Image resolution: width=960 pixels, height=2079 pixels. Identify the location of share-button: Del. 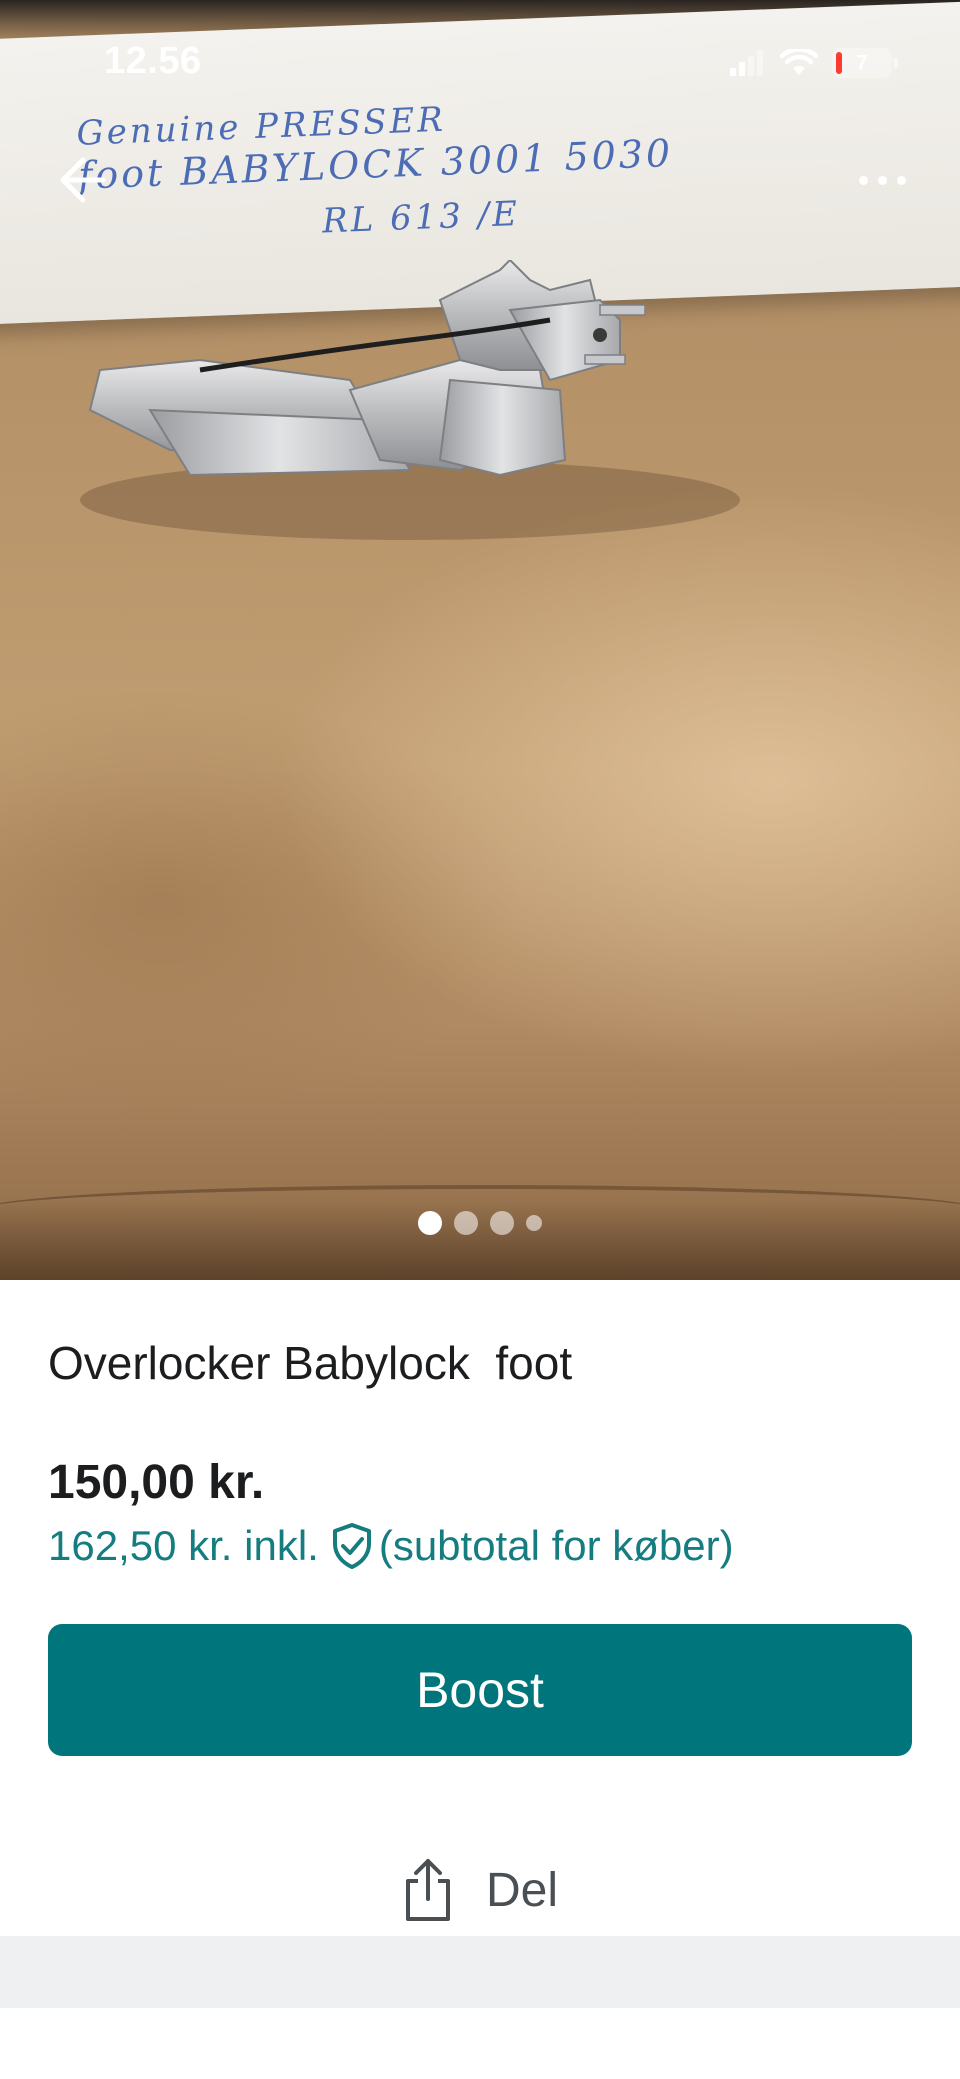
(480, 1890).